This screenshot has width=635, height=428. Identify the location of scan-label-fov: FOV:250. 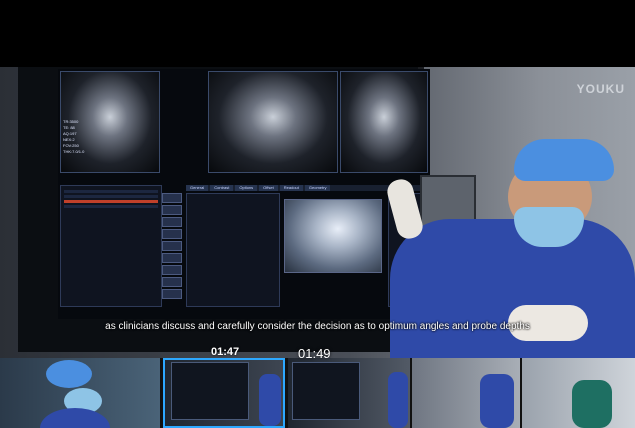
(71, 145).